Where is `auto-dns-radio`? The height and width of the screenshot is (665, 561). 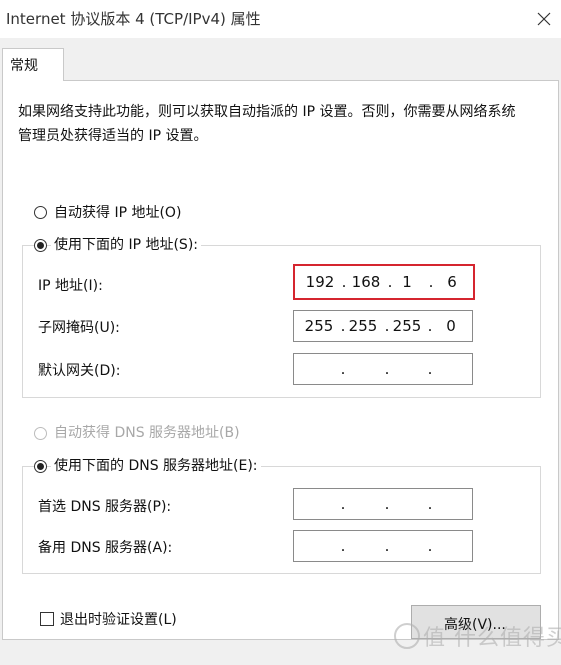 auto-dns-radio is located at coordinates (40, 433).